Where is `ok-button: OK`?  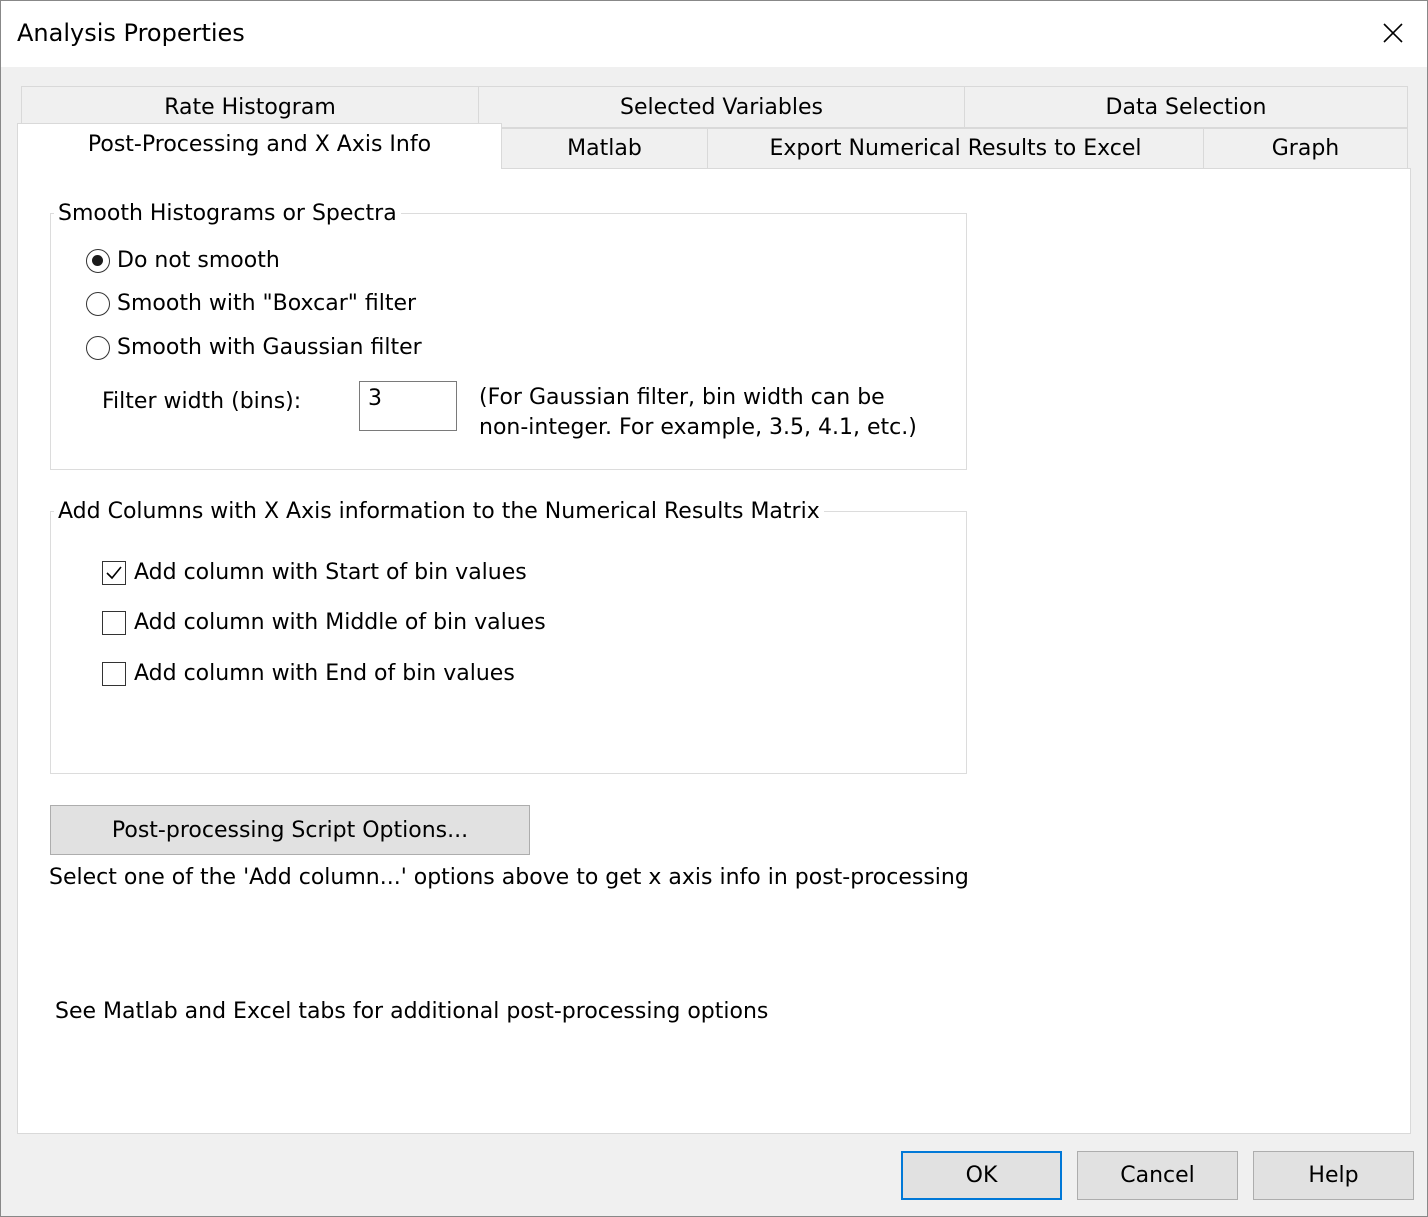
ok-button: OK is located at coordinates (981, 1175).